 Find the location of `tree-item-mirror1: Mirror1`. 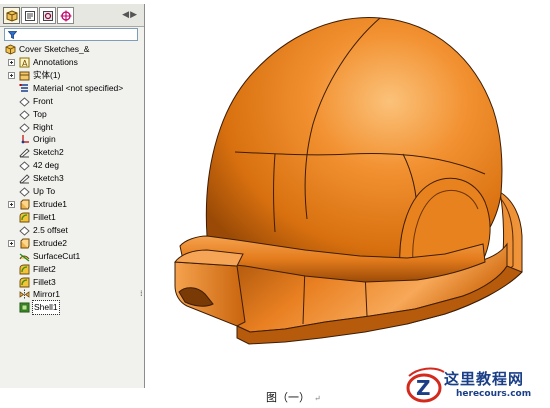

tree-item-mirror1: Mirror1 is located at coordinates (72, 294).